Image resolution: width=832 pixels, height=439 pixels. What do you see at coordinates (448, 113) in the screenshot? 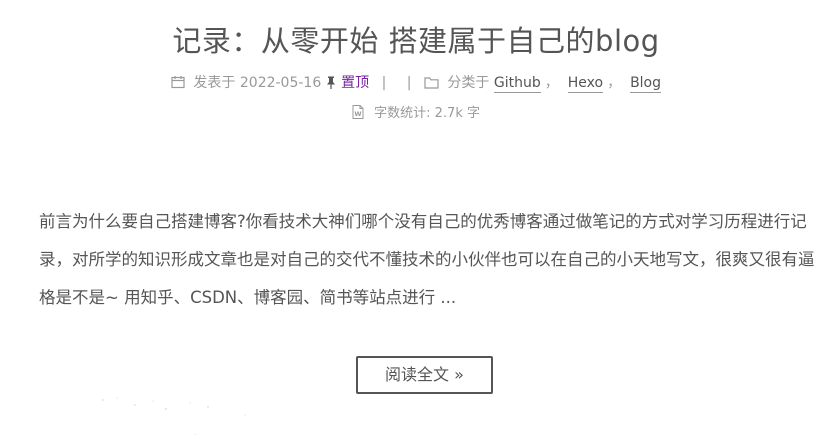
I see `word-count-value: 2.7k` at bounding box center [448, 113].